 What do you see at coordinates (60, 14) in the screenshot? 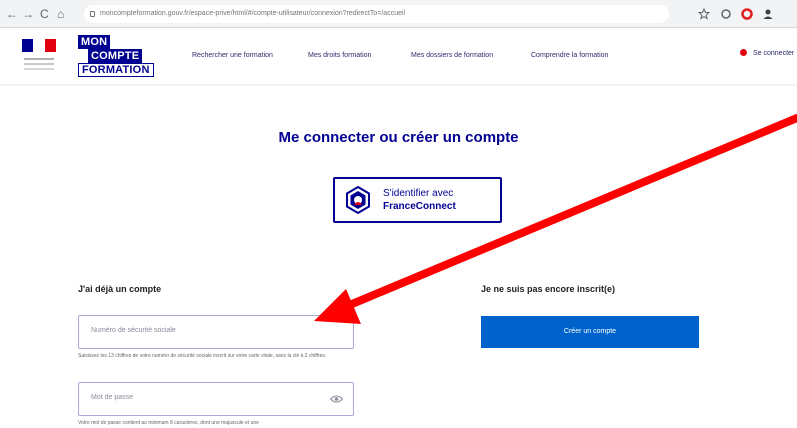
I see `home-icon: ⌂` at bounding box center [60, 14].